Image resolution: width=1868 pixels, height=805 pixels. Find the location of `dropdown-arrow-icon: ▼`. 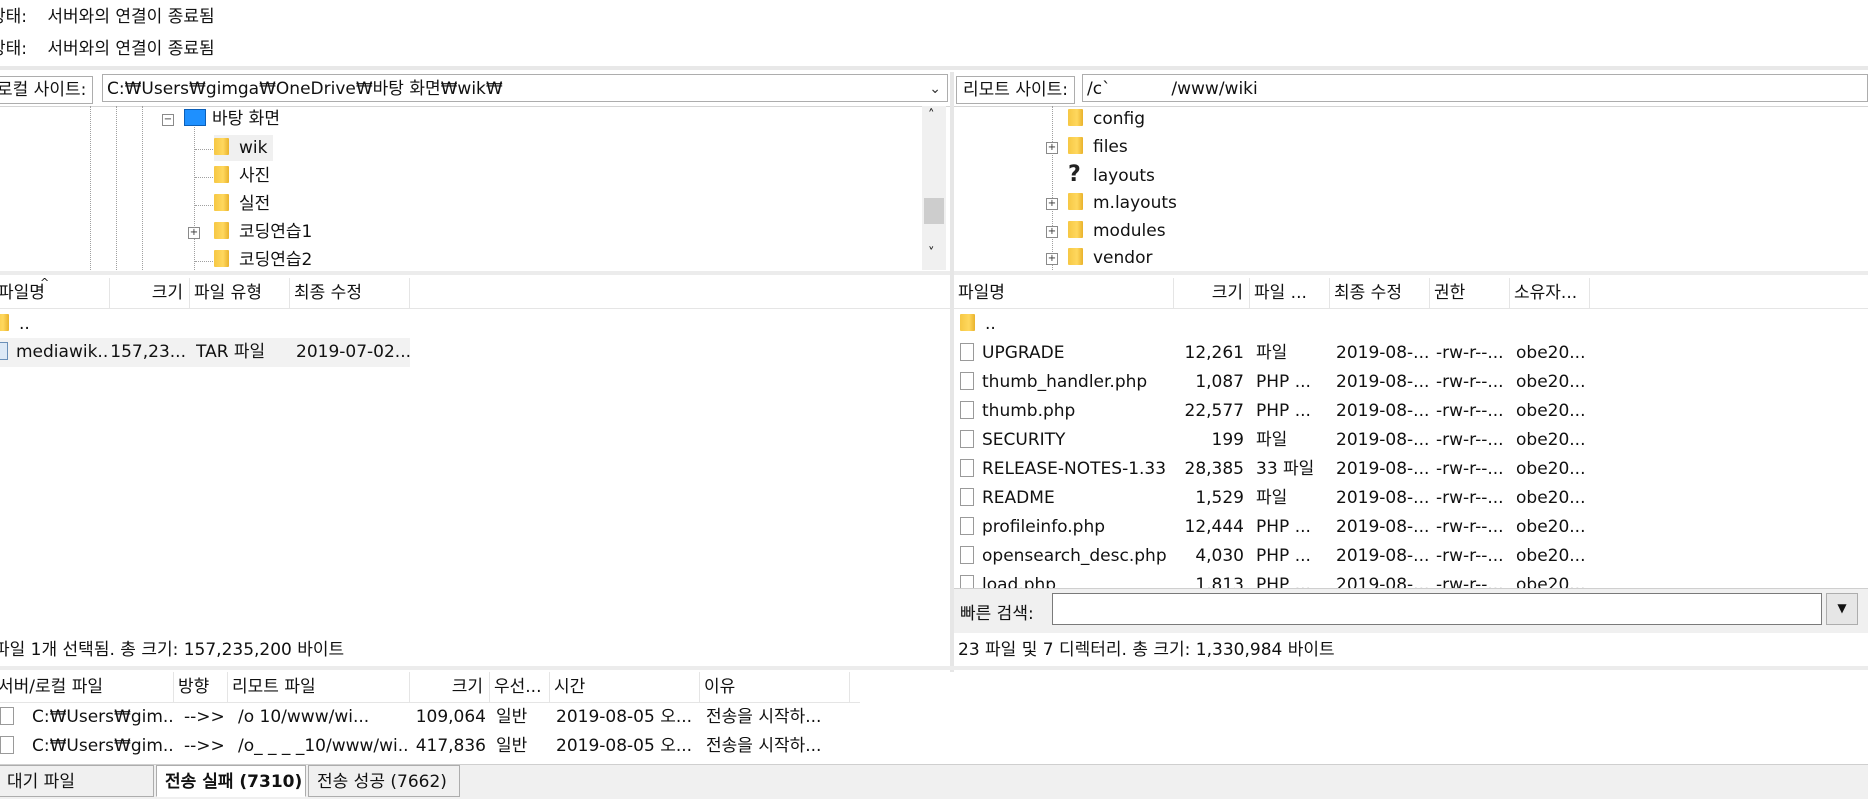

dropdown-arrow-icon: ▼ is located at coordinates (1842, 609).